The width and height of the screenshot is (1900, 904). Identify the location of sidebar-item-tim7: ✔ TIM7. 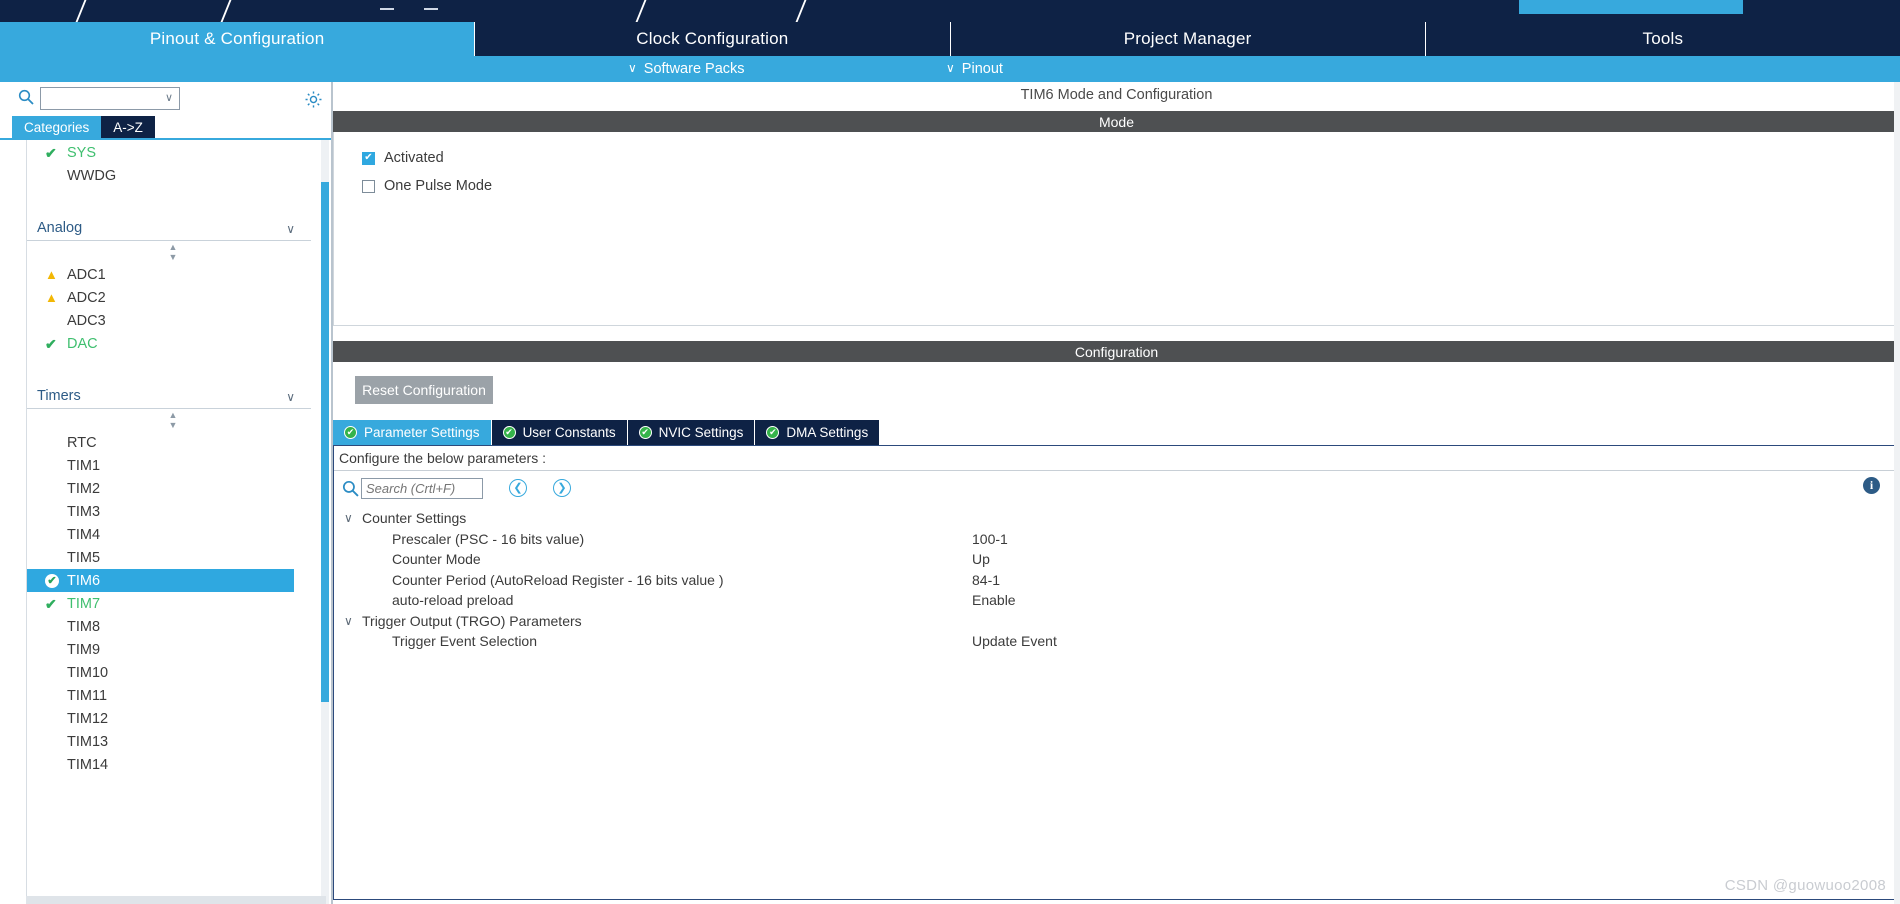
(172, 603).